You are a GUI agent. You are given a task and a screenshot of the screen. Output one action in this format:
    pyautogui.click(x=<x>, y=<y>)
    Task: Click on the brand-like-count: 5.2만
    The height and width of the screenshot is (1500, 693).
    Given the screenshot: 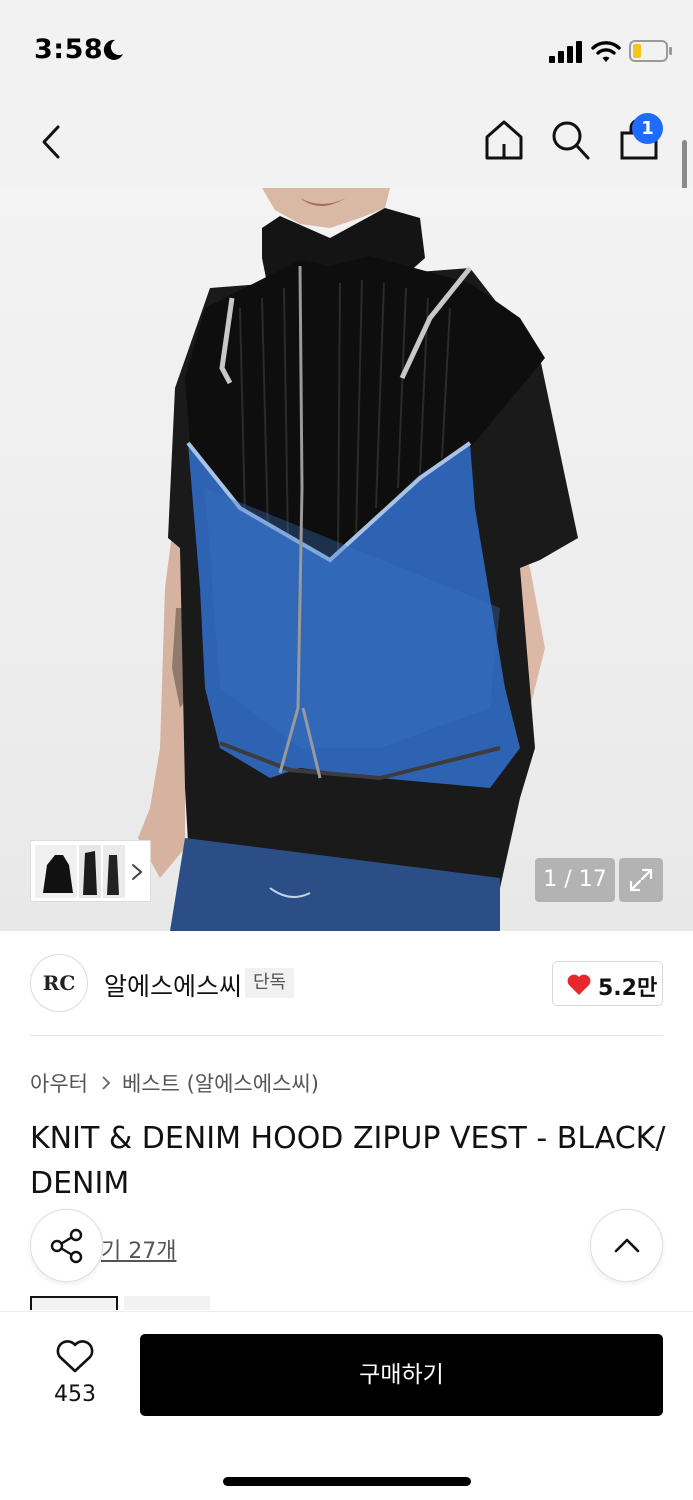 What is the action you would take?
    pyautogui.click(x=628, y=988)
    